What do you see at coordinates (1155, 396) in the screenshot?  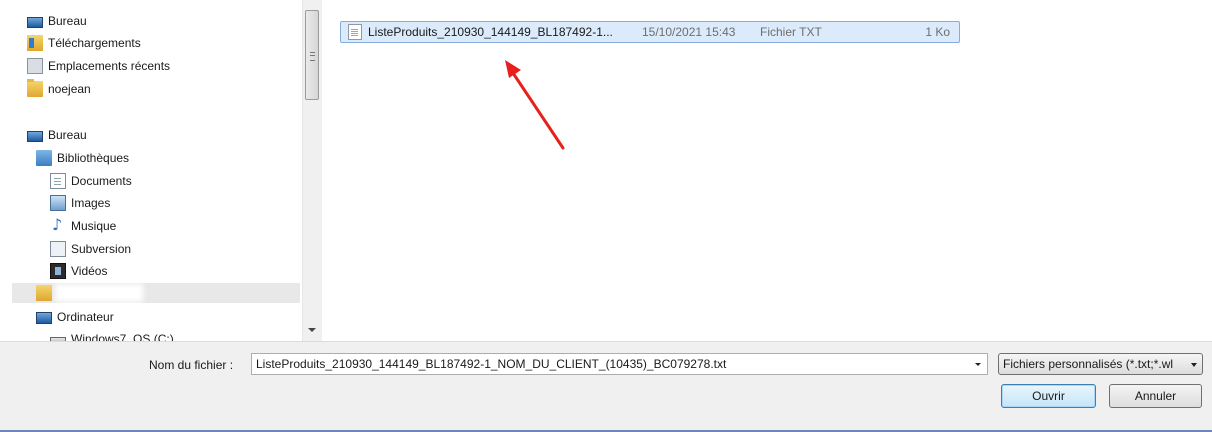 I see `cancel-button: Annuler` at bounding box center [1155, 396].